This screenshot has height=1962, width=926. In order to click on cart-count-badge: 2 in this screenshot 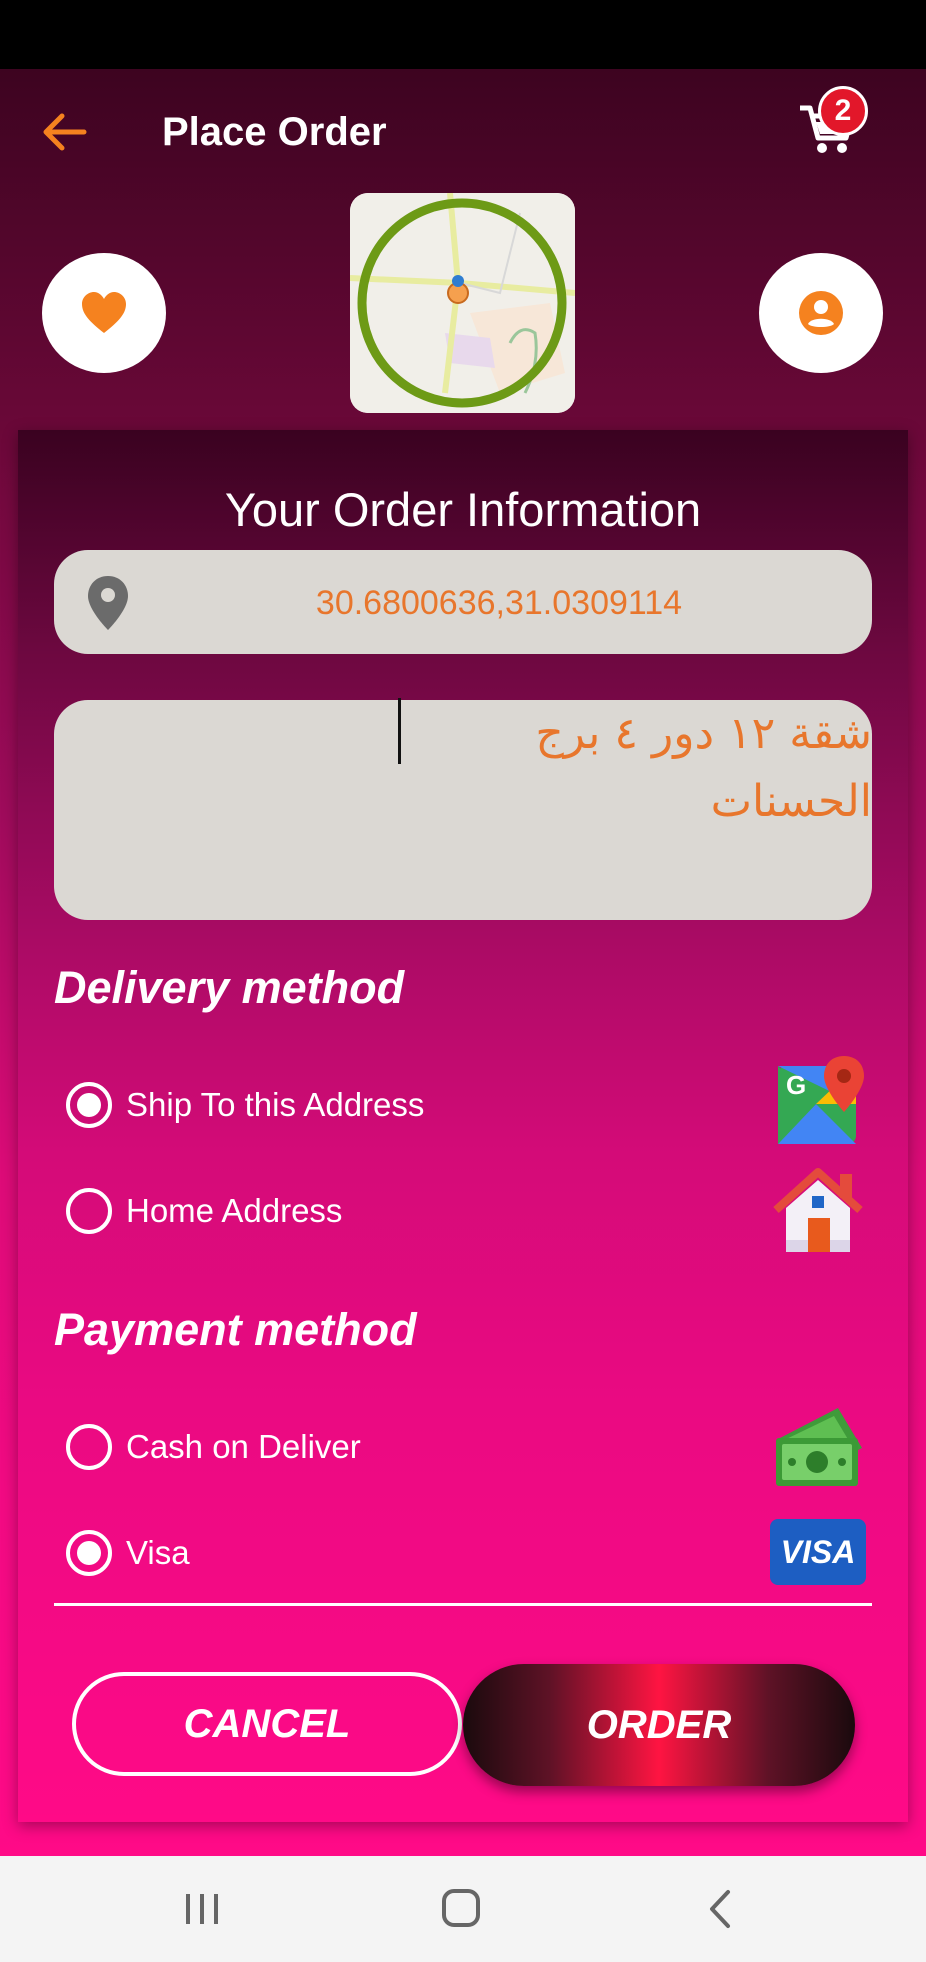, I will do `click(843, 111)`.